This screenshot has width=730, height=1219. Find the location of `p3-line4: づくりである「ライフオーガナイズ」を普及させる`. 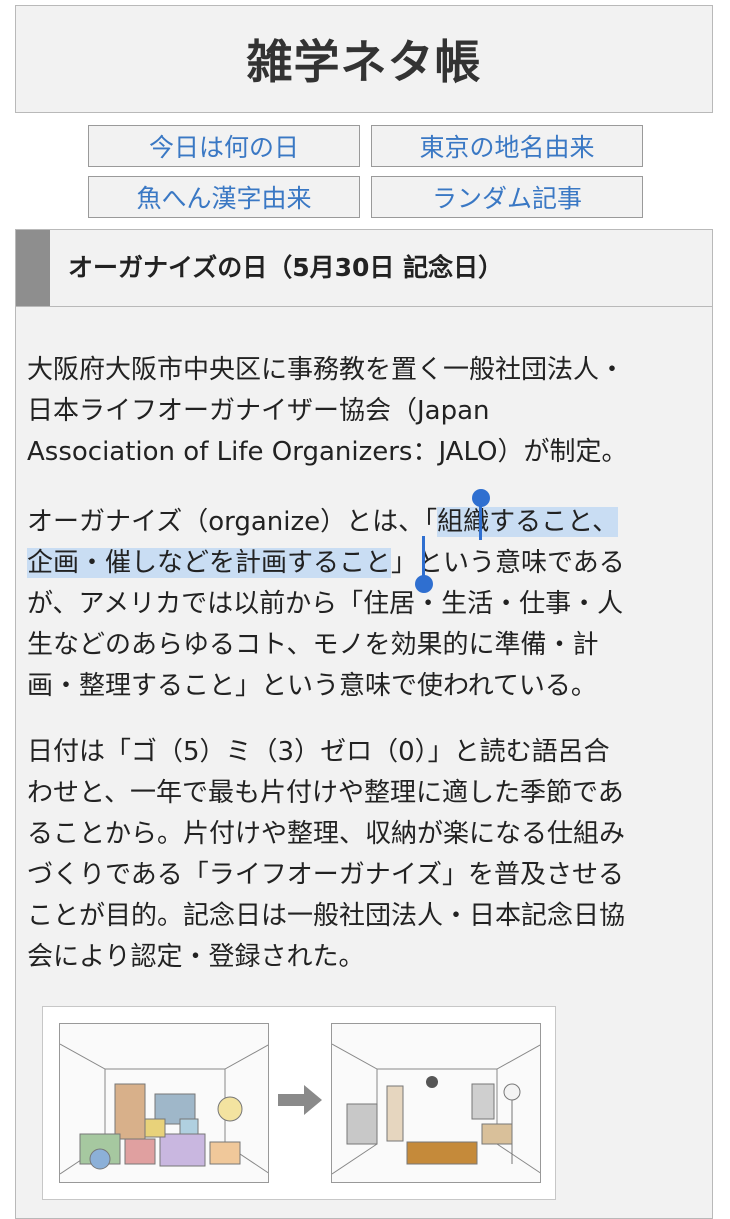

p3-line4: づくりである「ライフオーガナイズ」を普及させる is located at coordinates (325, 875).